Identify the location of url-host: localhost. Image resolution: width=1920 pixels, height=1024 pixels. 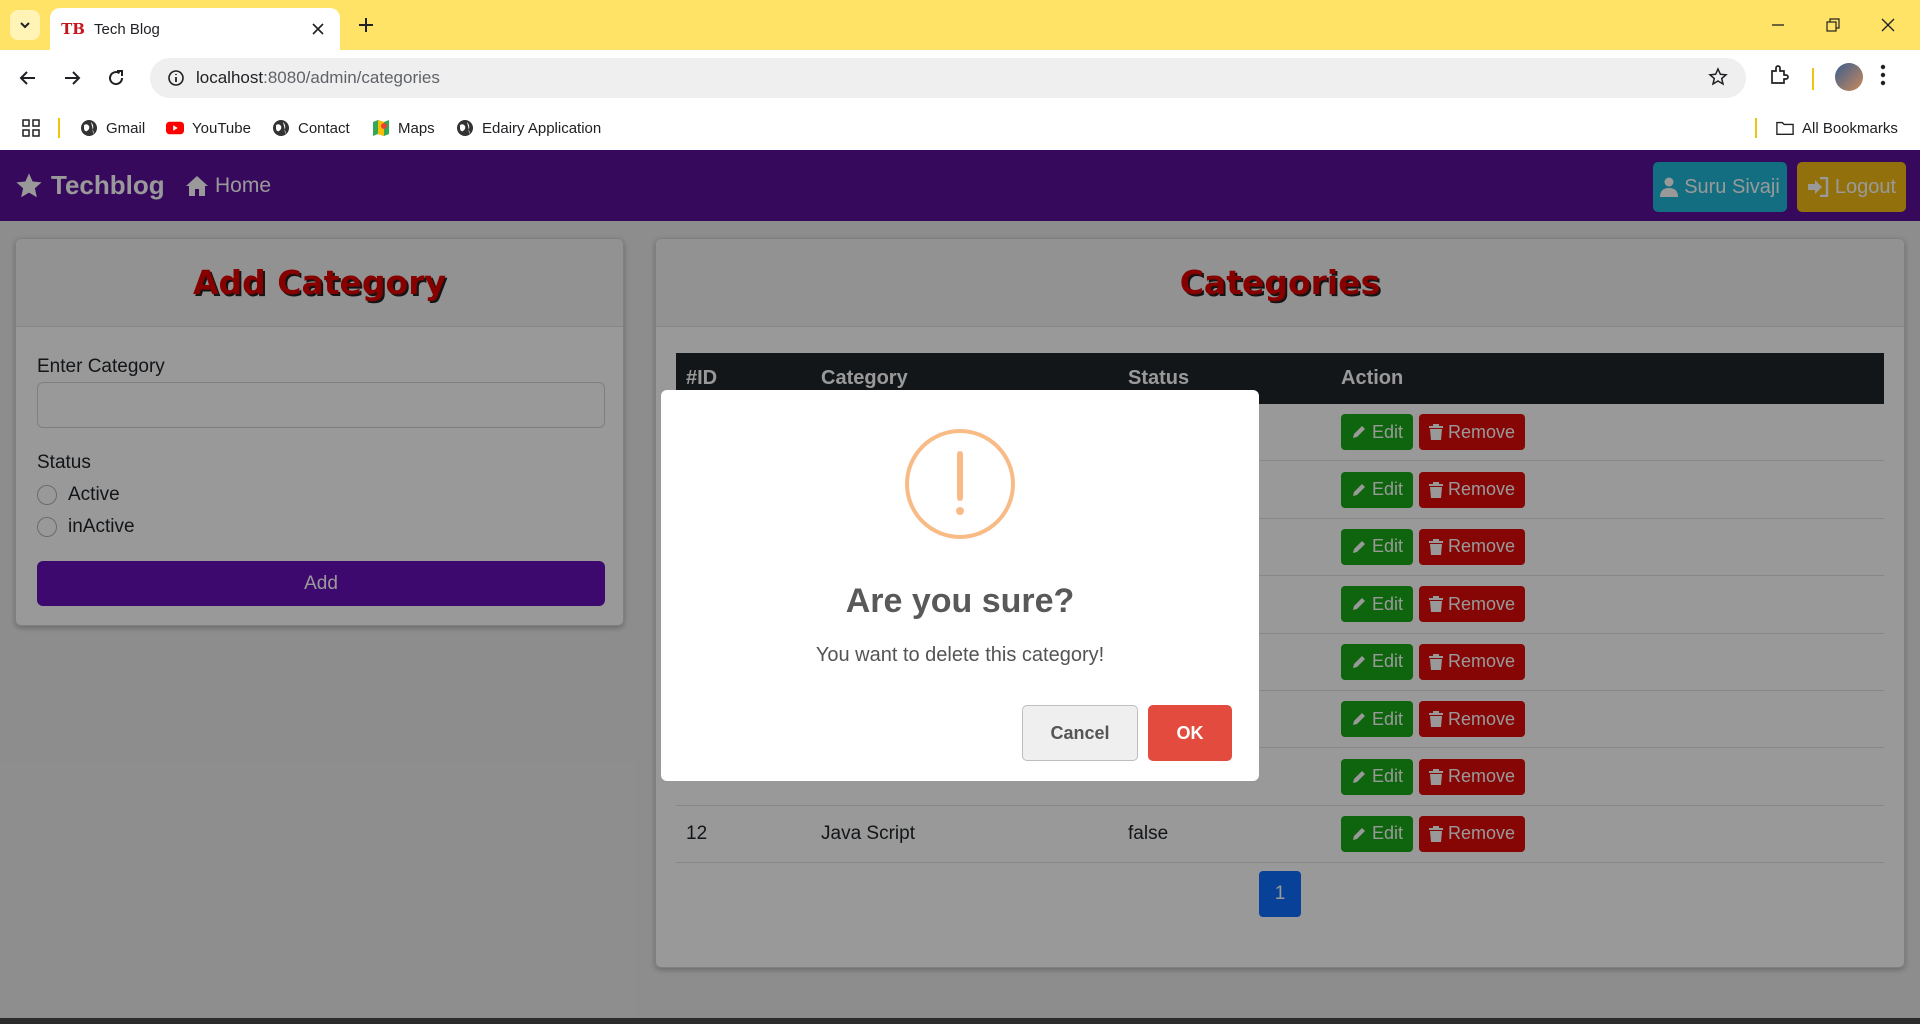
(230, 77).